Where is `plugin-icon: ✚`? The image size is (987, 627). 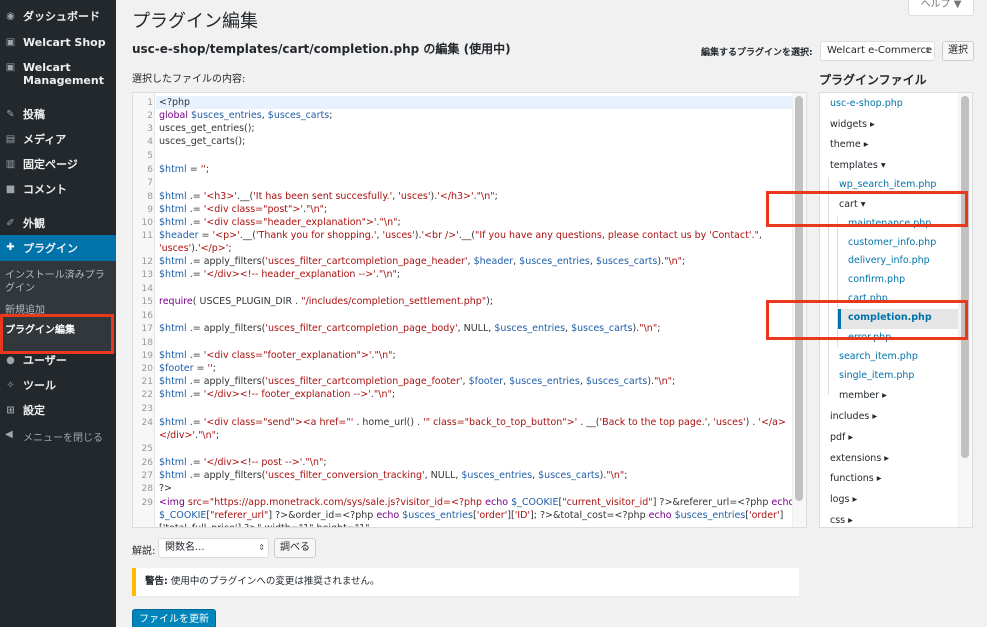
plugin-icon: ✚ is located at coordinates (10, 247).